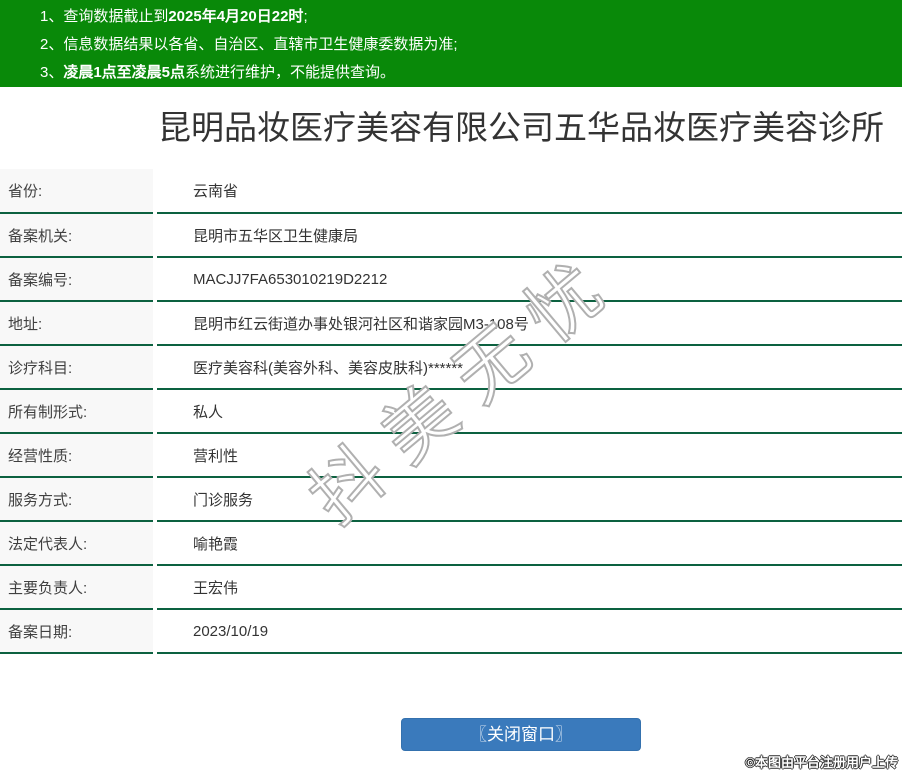 This screenshot has width=902, height=773. What do you see at coordinates (78, 587) in the screenshot?
I see `row-label: 主要负责人:` at bounding box center [78, 587].